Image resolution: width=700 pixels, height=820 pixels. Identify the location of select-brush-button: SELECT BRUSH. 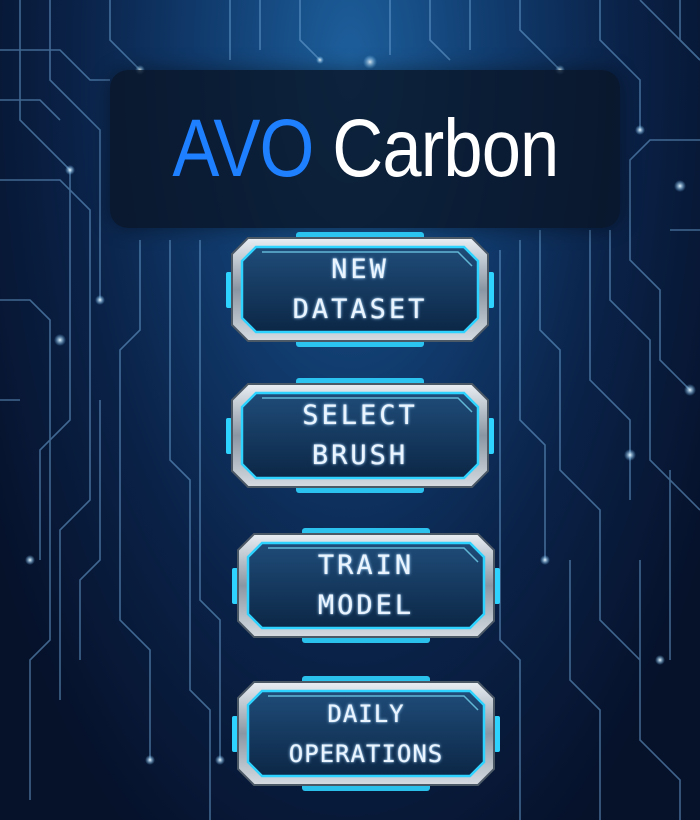
(360, 435).